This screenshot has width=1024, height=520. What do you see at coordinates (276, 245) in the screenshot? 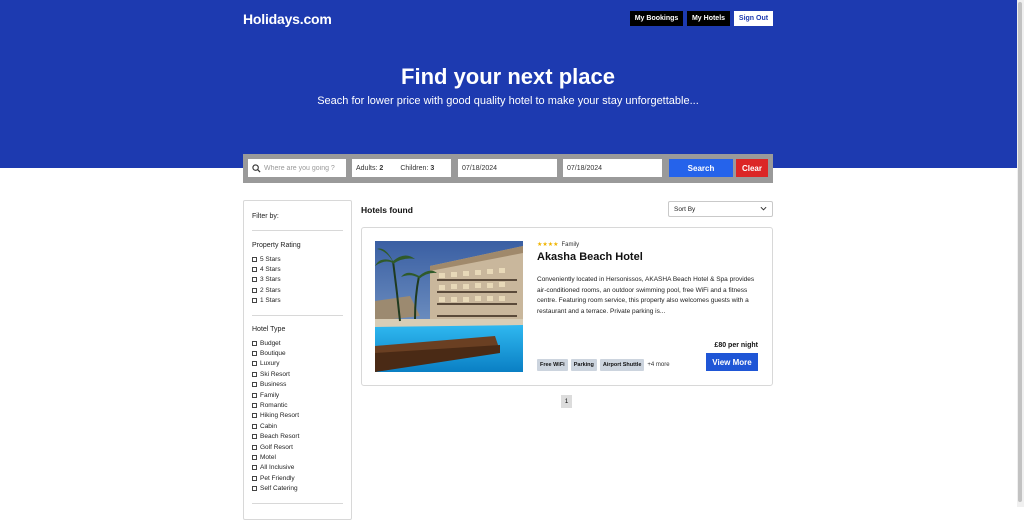
I see `property-rating-heading: Property Rating` at bounding box center [276, 245].